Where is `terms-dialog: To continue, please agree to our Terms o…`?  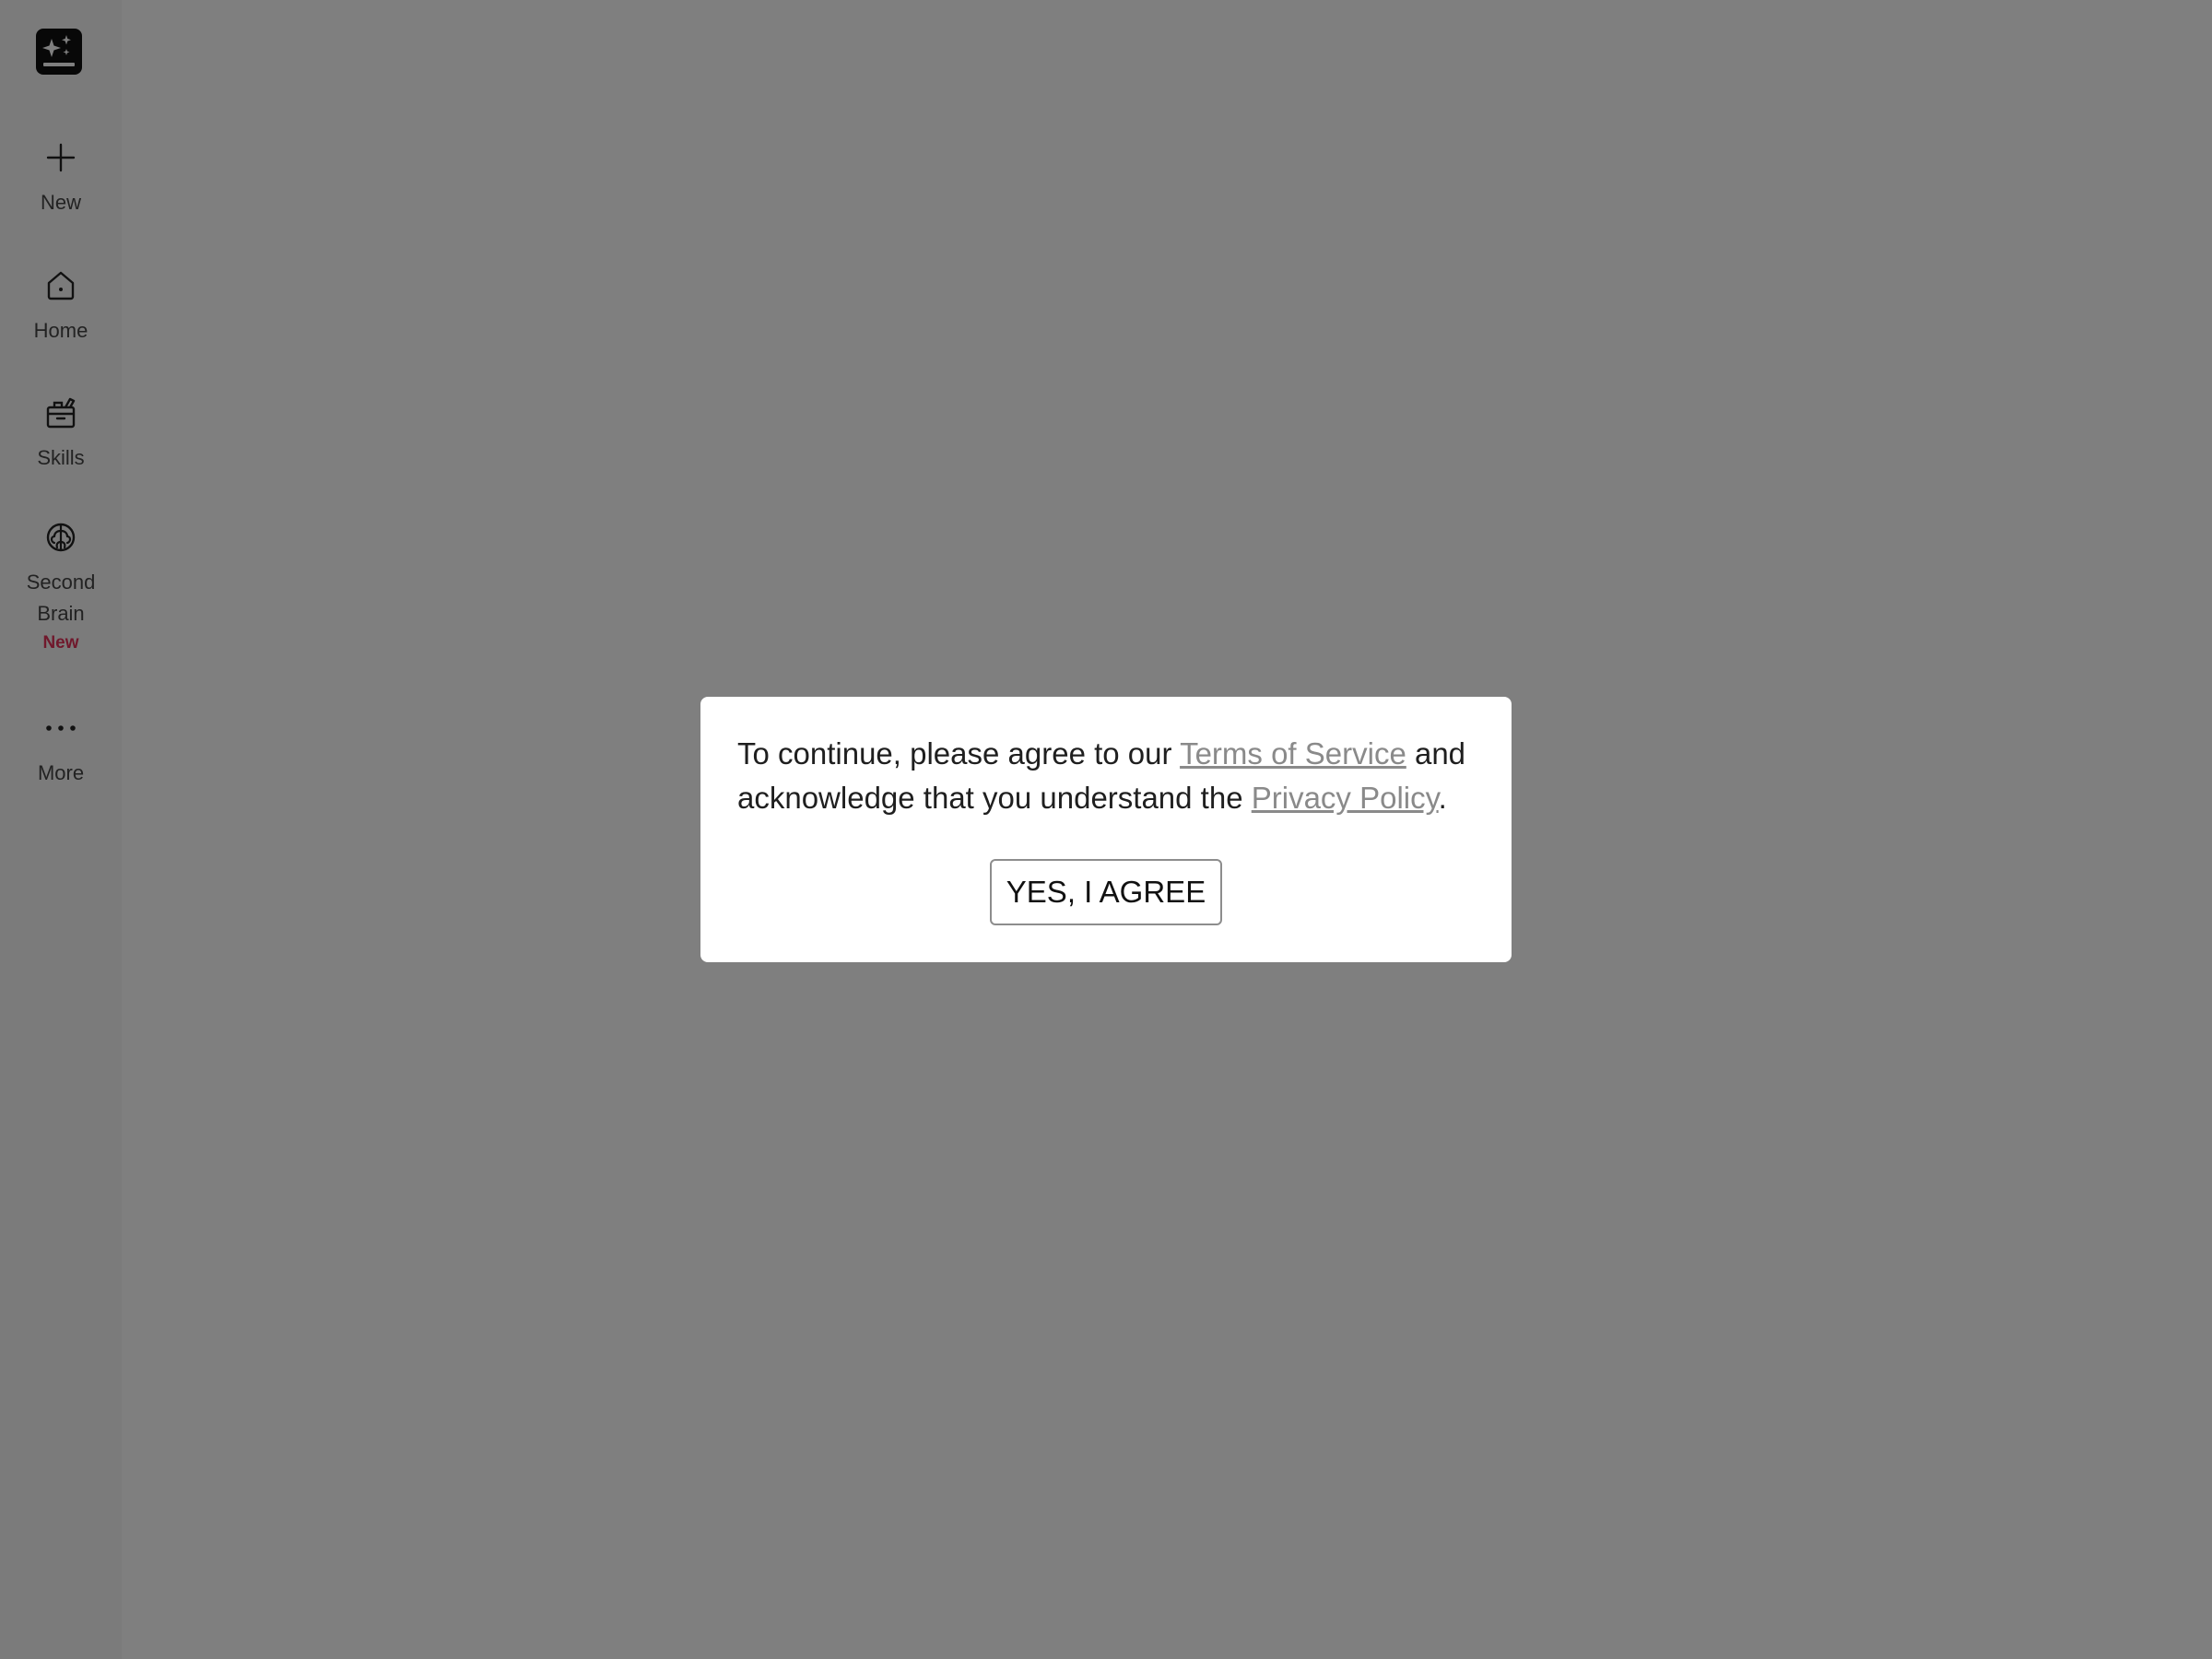
terms-dialog: To continue, please agree to our Terms o… is located at coordinates (1106, 829).